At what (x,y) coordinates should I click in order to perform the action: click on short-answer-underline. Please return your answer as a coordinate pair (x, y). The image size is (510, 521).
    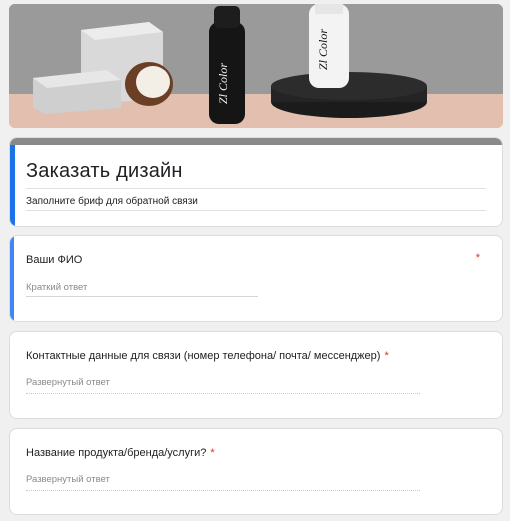
    Looking at the image, I should click on (142, 296).